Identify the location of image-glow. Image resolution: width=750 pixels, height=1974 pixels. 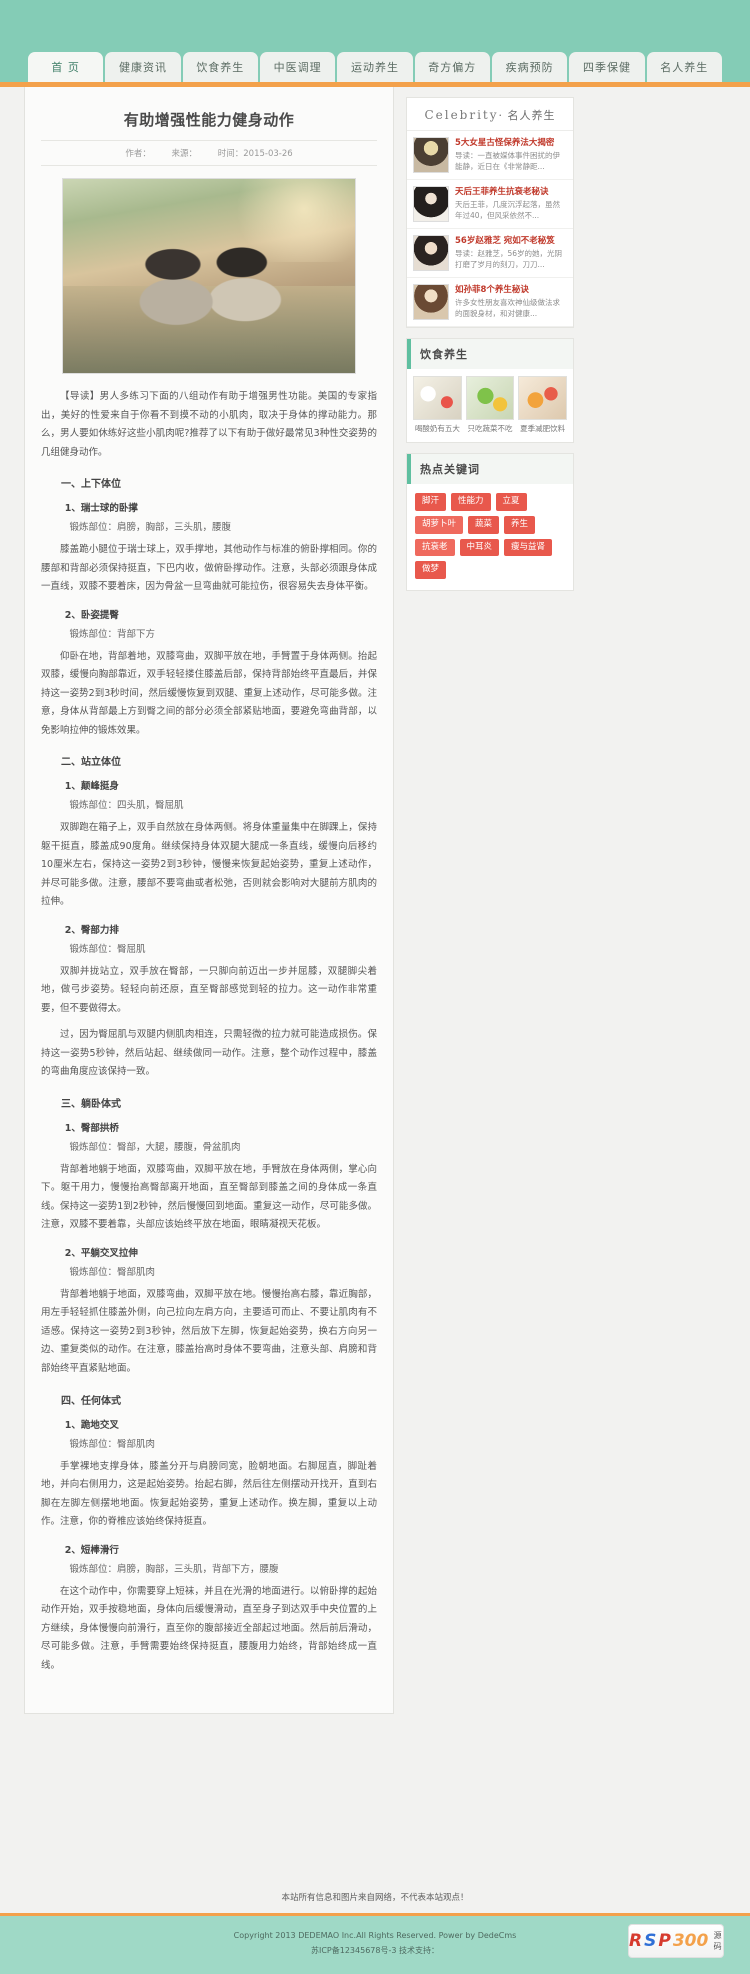
(289, 221).